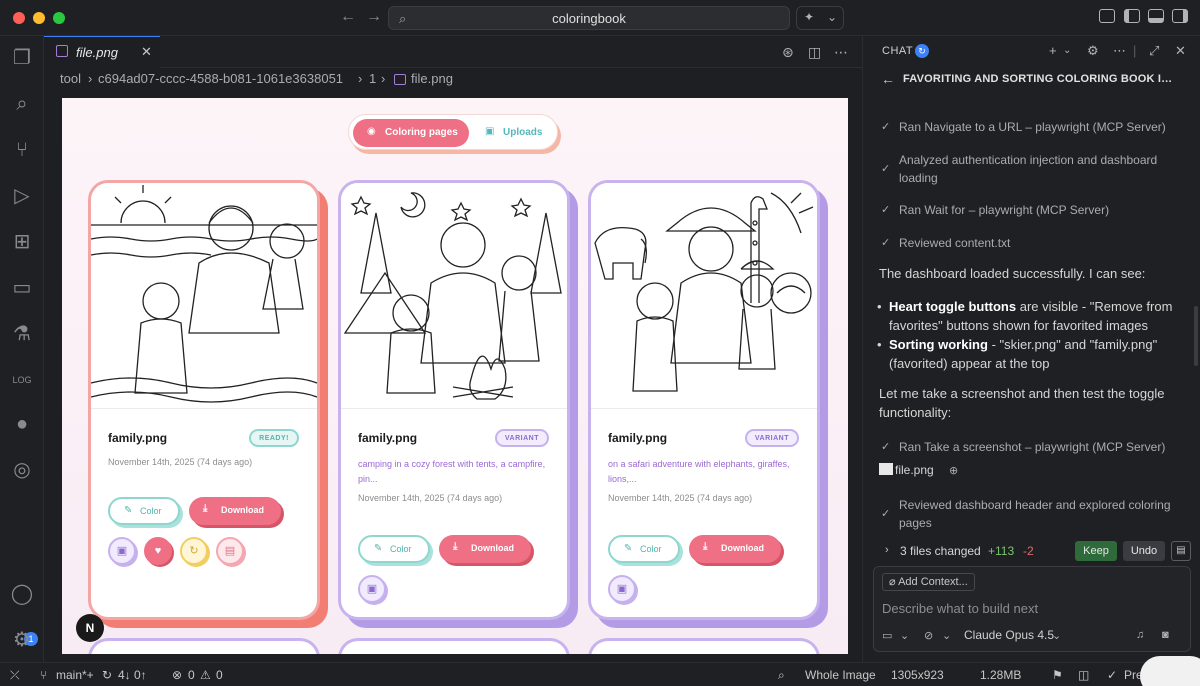 The image size is (1200, 686). I want to click on review-changes-icon: ▤, so click(1181, 551).